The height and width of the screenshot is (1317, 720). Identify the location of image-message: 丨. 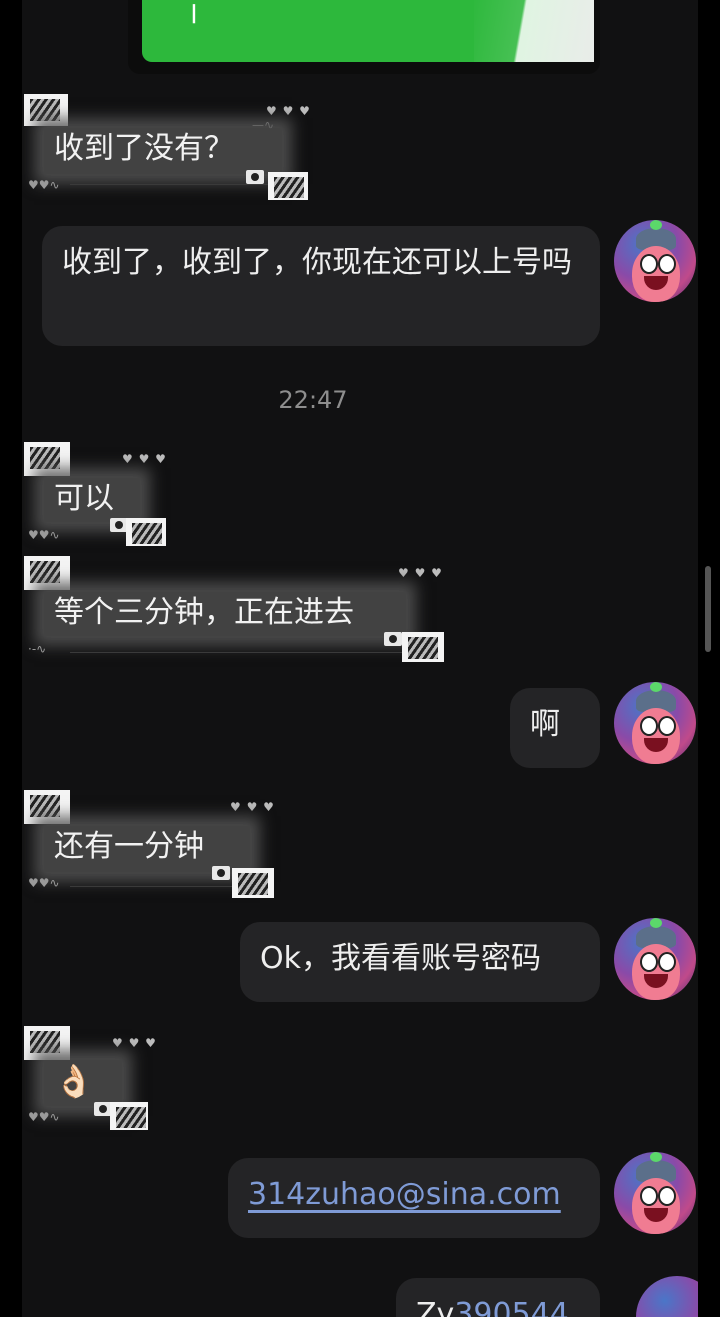
(364, 37).